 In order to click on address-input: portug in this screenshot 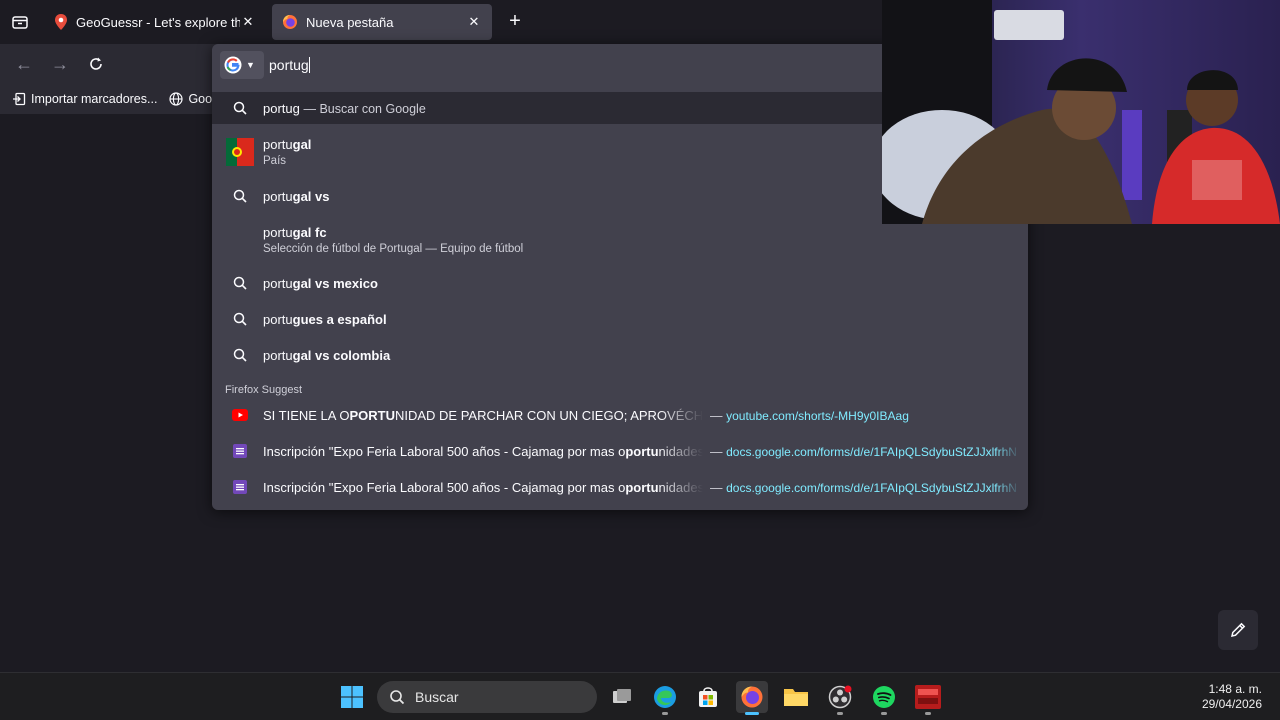, I will do `click(289, 65)`.